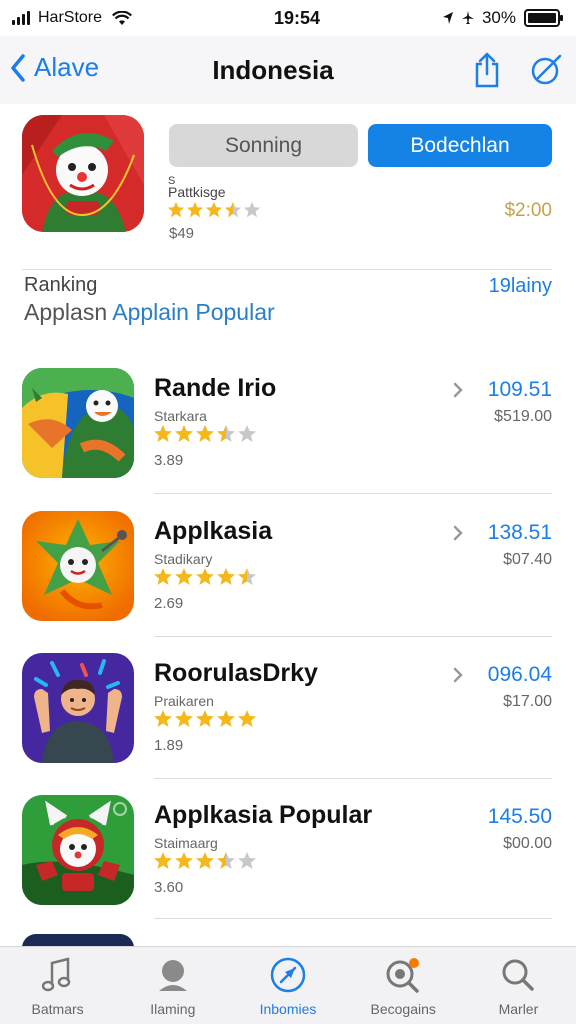 The height and width of the screenshot is (1024, 576). What do you see at coordinates (184, 701) in the screenshot?
I see `app-developer: Praikaren` at bounding box center [184, 701].